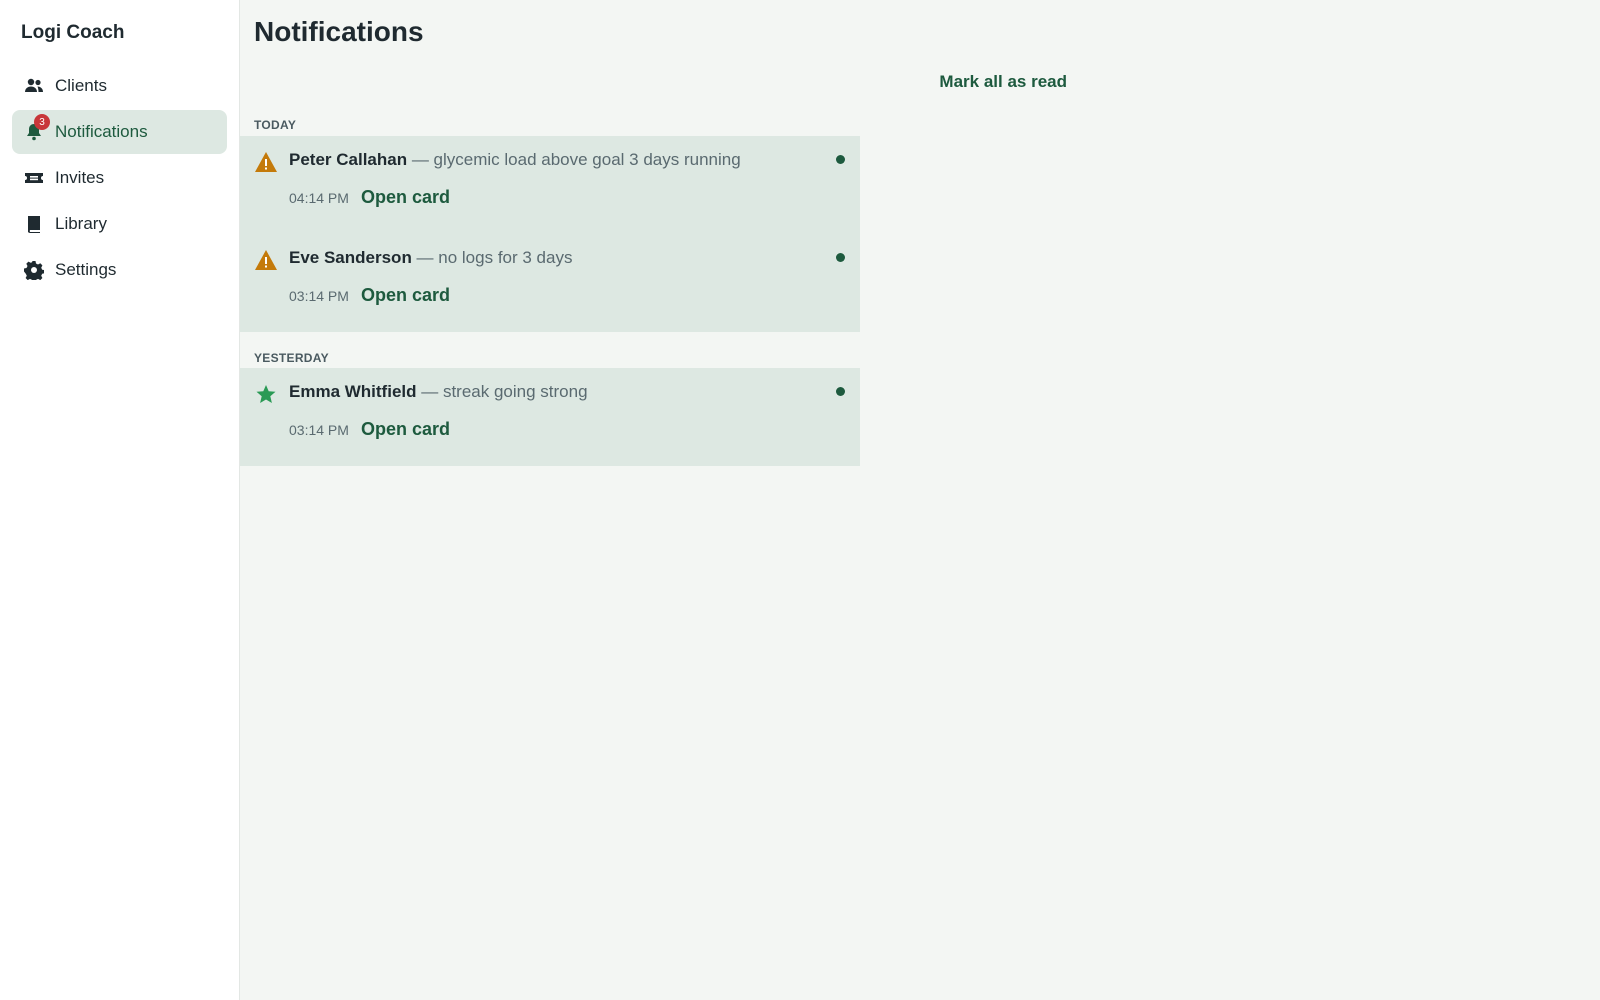 This screenshot has width=1600, height=1000. What do you see at coordinates (86, 269) in the screenshot?
I see `sidebar-item-label: Settings` at bounding box center [86, 269].